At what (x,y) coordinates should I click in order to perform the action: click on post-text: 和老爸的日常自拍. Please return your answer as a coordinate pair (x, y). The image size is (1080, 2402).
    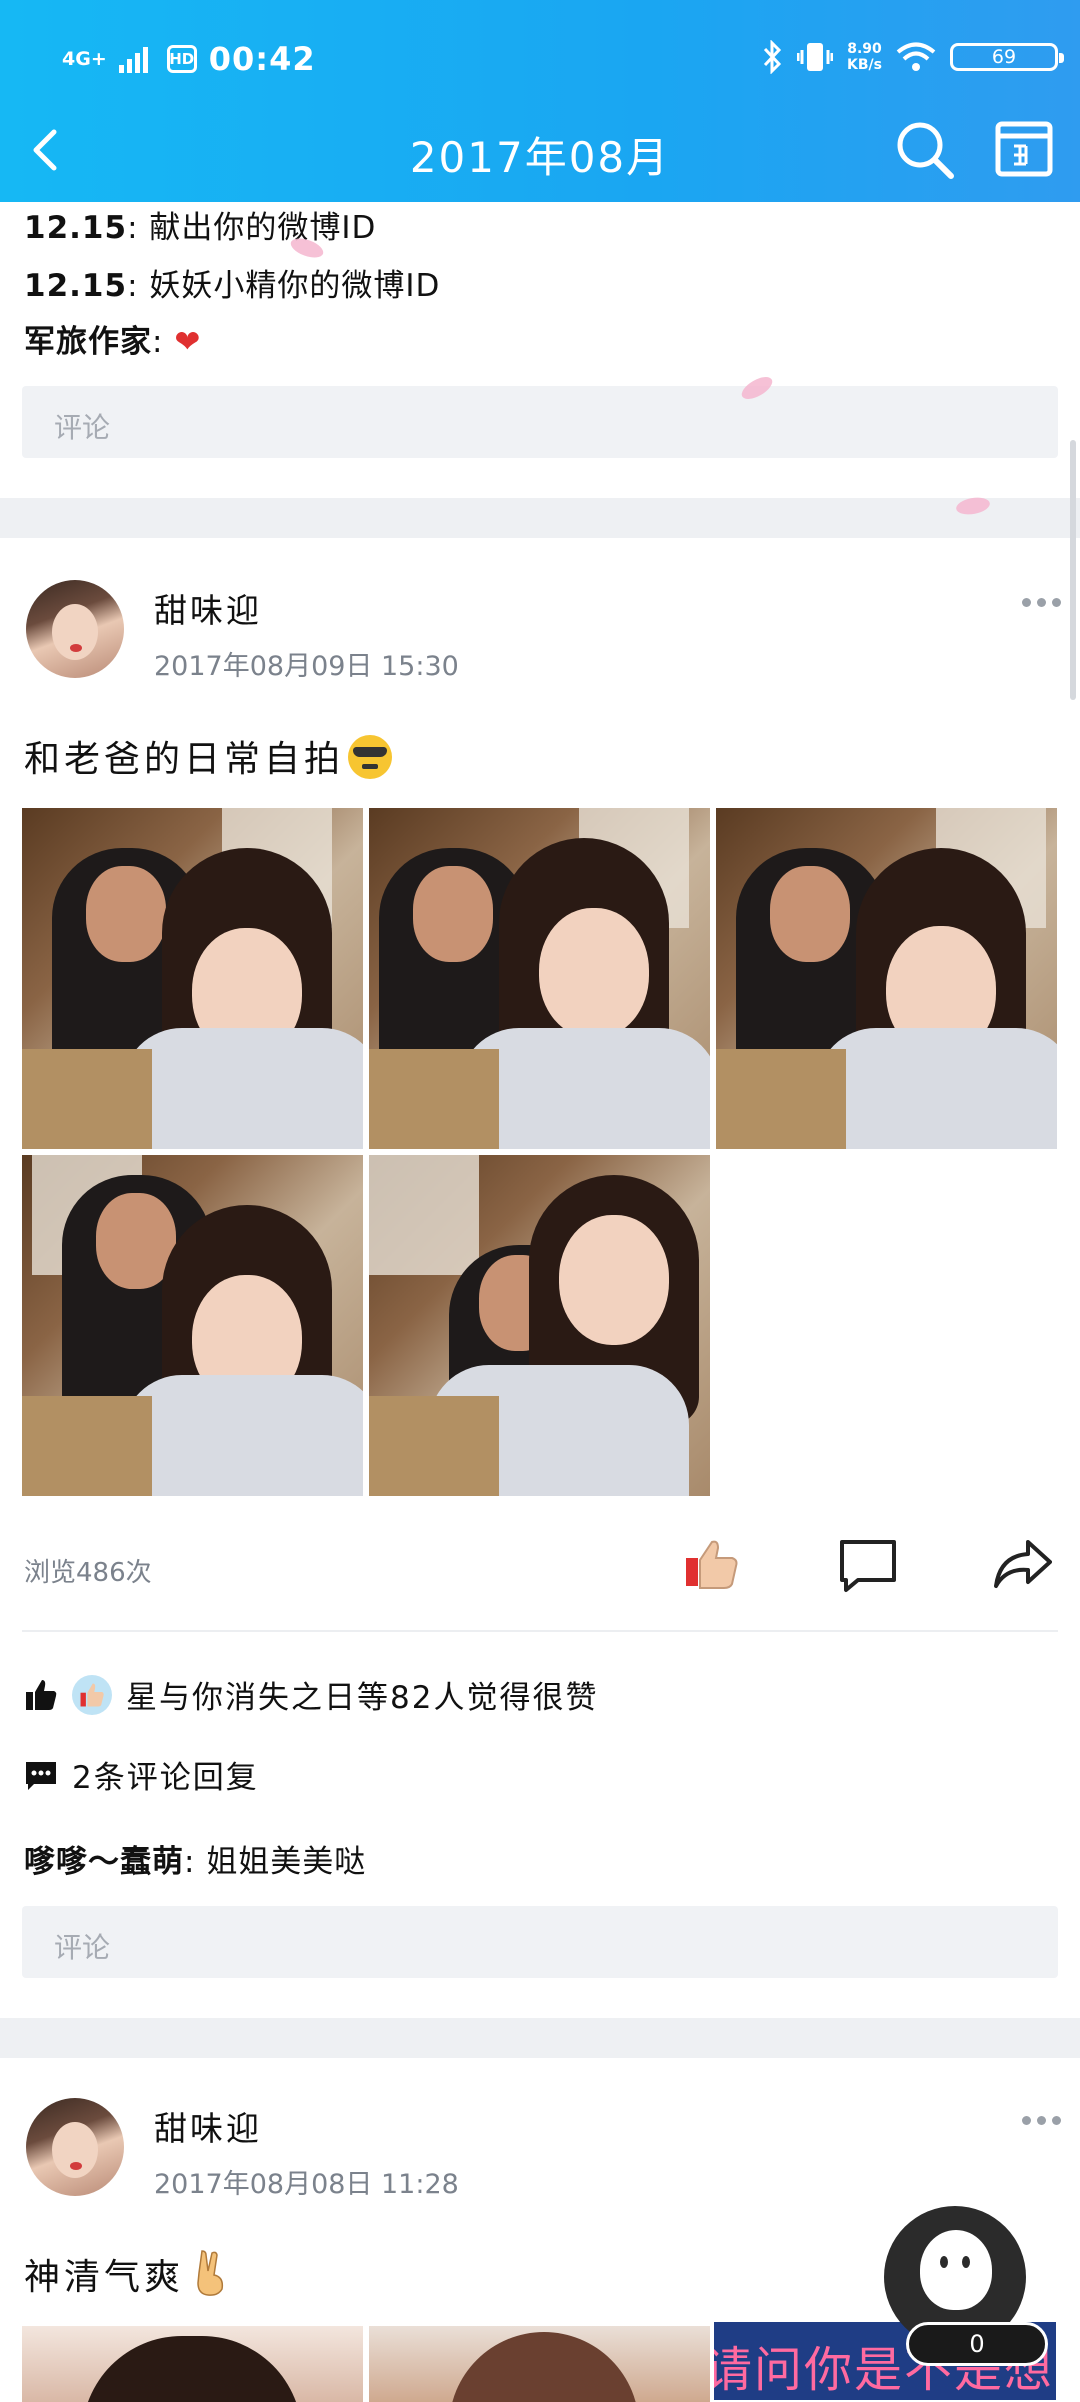
    Looking at the image, I should click on (208, 756).